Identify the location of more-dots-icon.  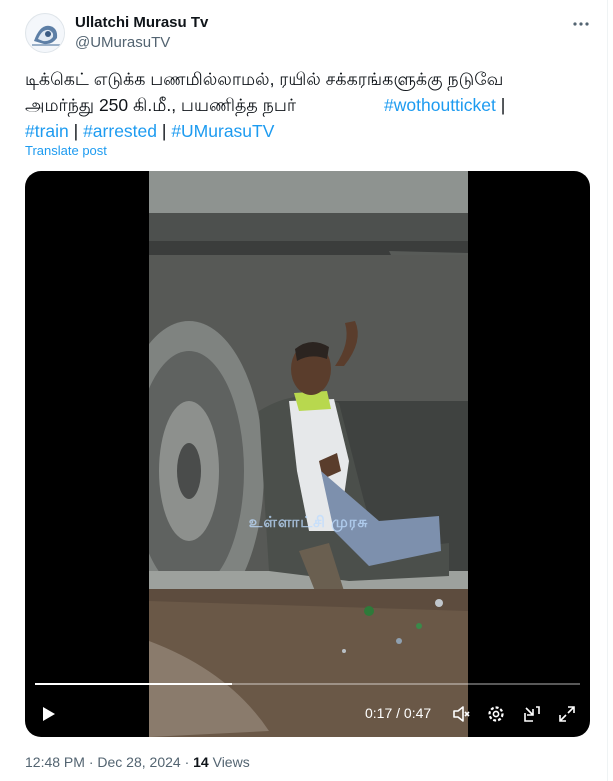
(581, 24).